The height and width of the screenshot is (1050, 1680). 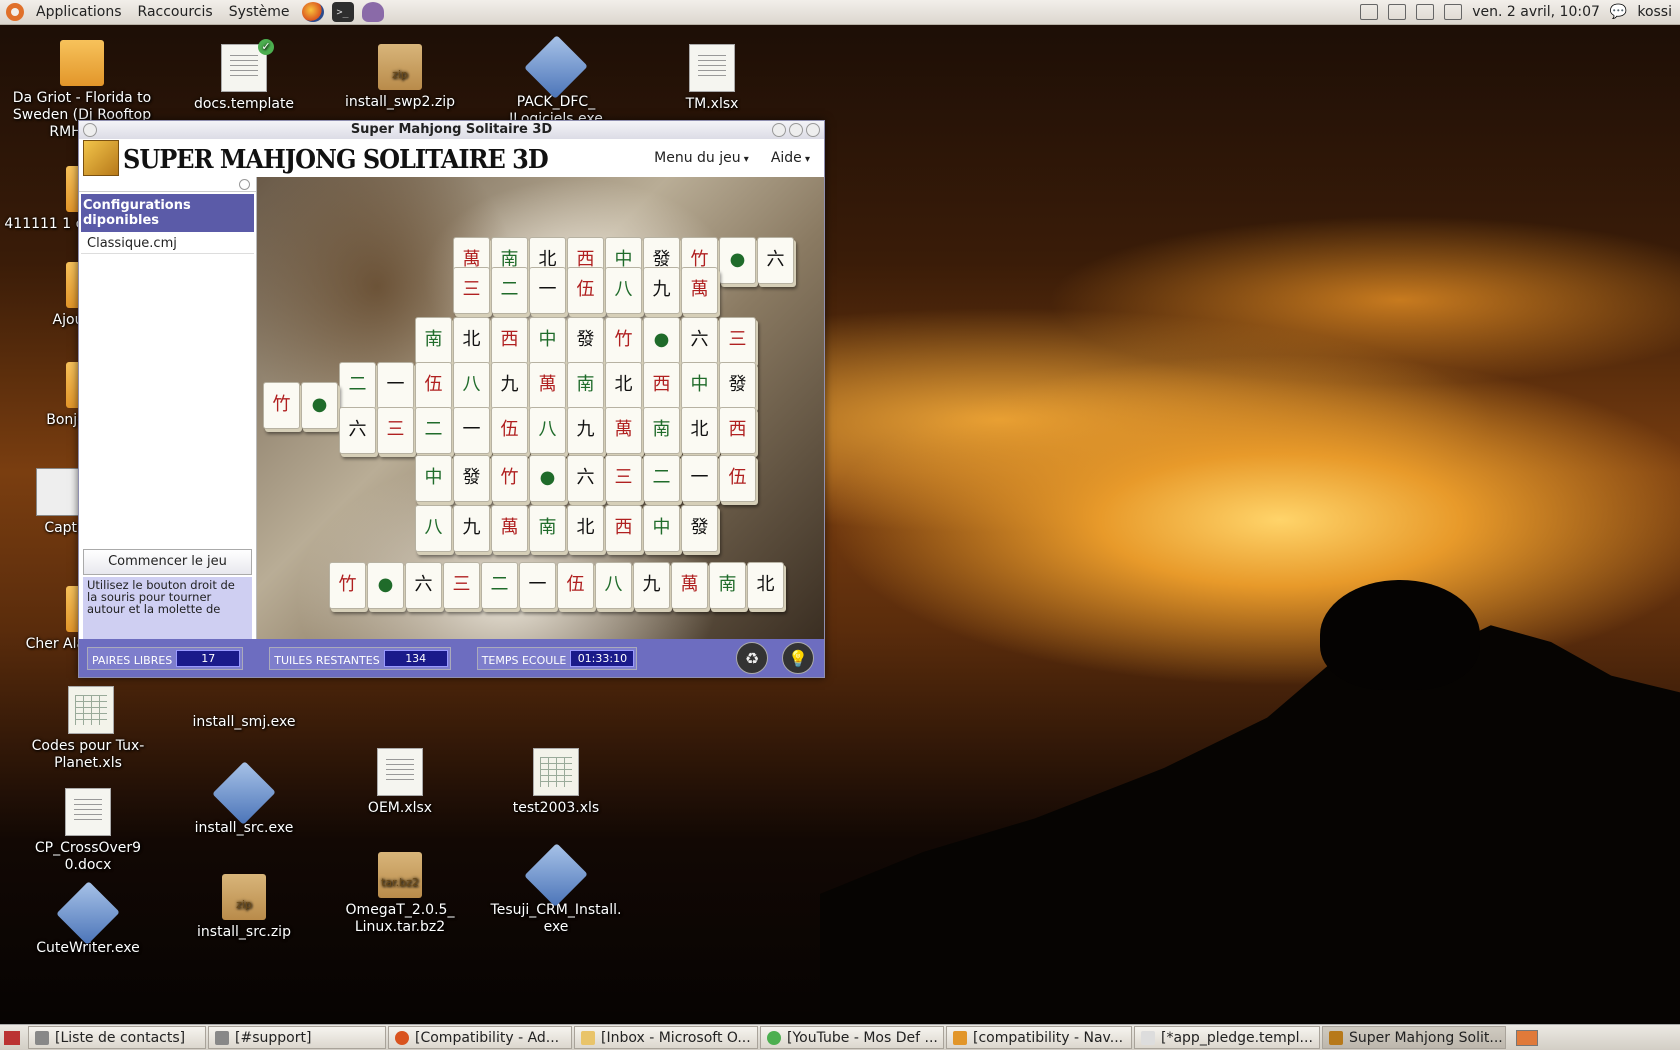 What do you see at coordinates (400, 77) in the screenshot?
I see `desktop-icon: zip install_swp2.zip` at bounding box center [400, 77].